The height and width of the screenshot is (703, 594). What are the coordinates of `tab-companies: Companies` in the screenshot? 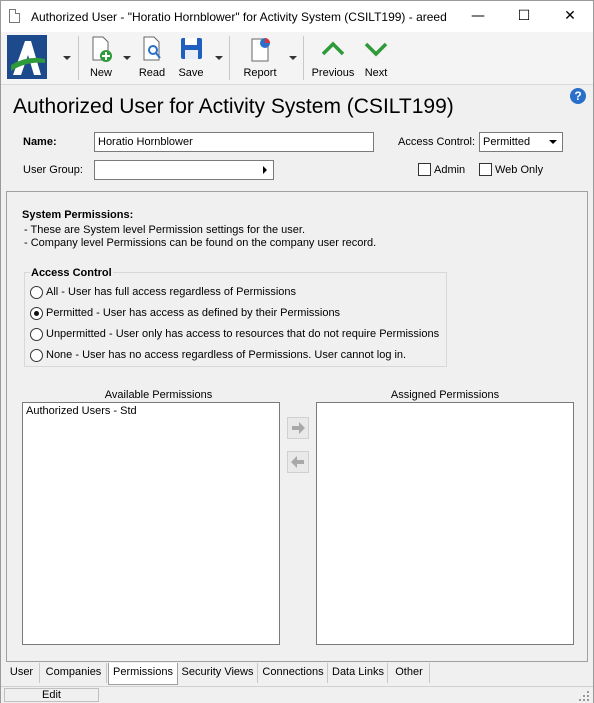 It's located at (74, 673).